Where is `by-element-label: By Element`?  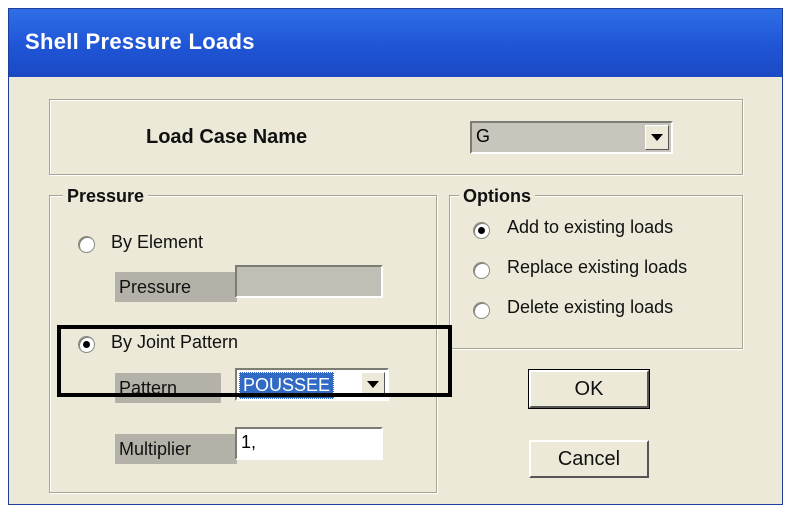 by-element-label: By Element is located at coordinates (157, 242).